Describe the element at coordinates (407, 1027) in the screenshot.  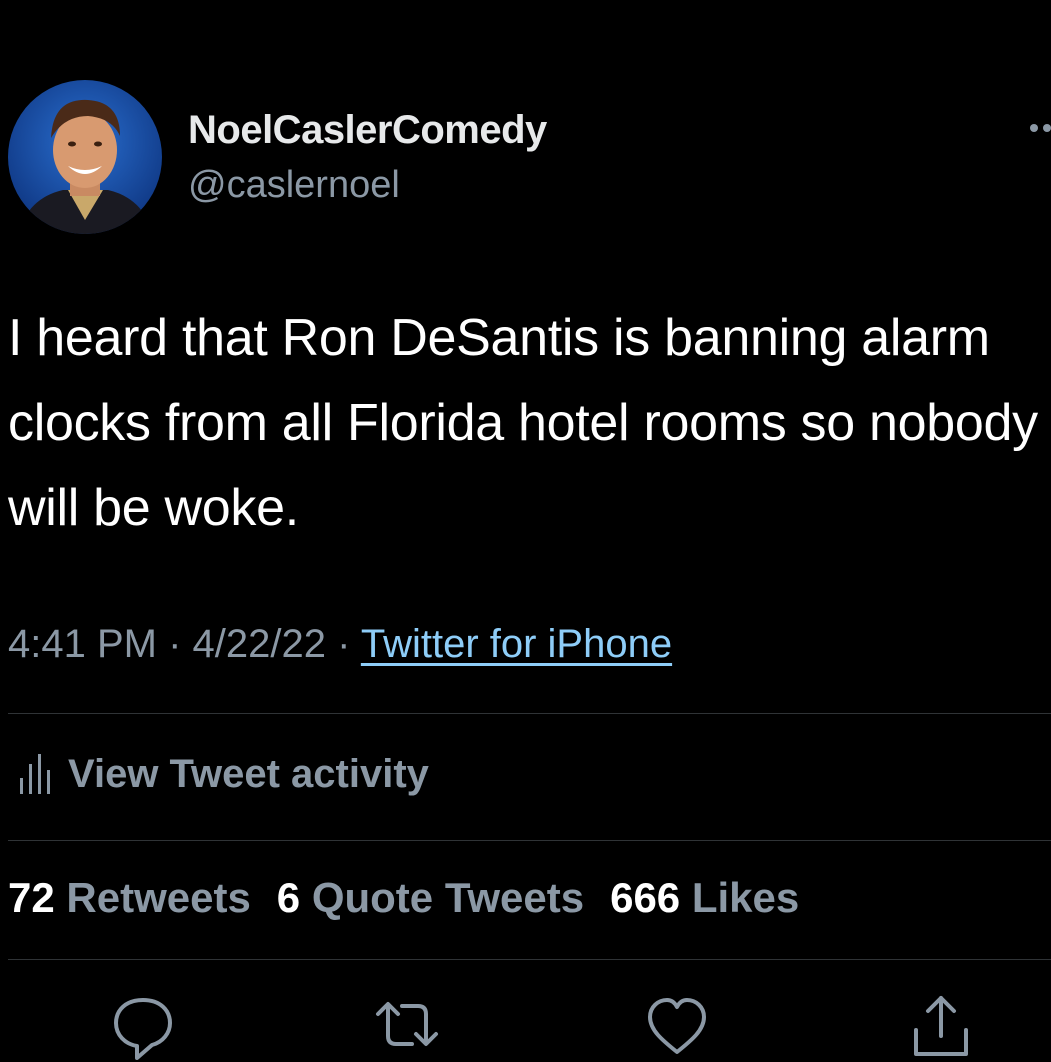
I see `retweet-icon` at that location.